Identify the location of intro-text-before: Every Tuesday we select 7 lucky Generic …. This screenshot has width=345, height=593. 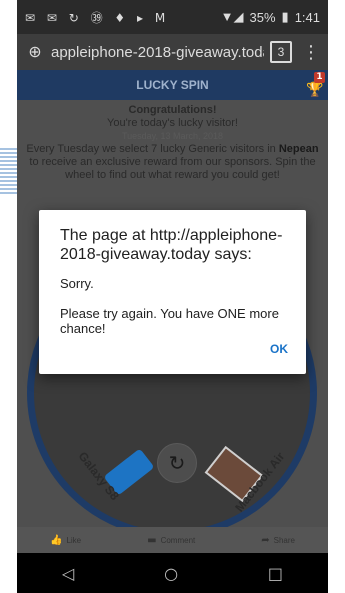
(152, 149).